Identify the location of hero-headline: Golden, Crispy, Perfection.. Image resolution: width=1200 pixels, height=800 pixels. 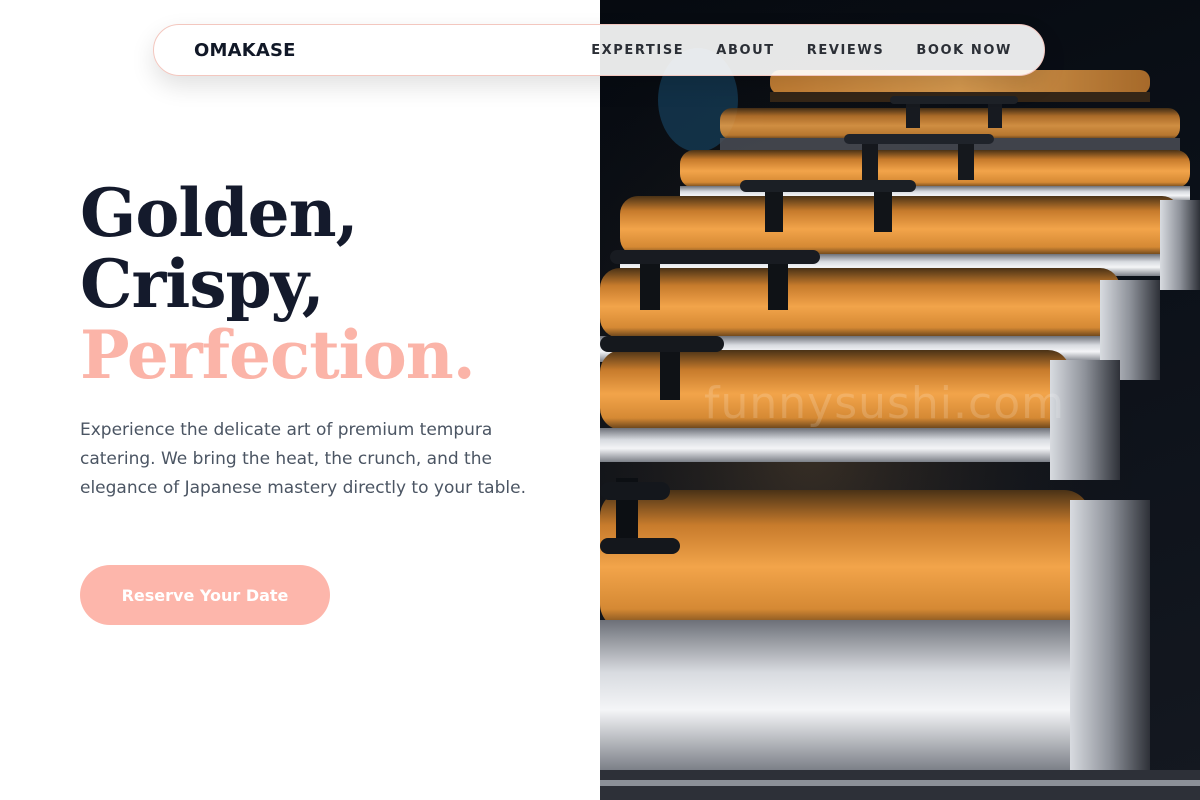
(278, 284).